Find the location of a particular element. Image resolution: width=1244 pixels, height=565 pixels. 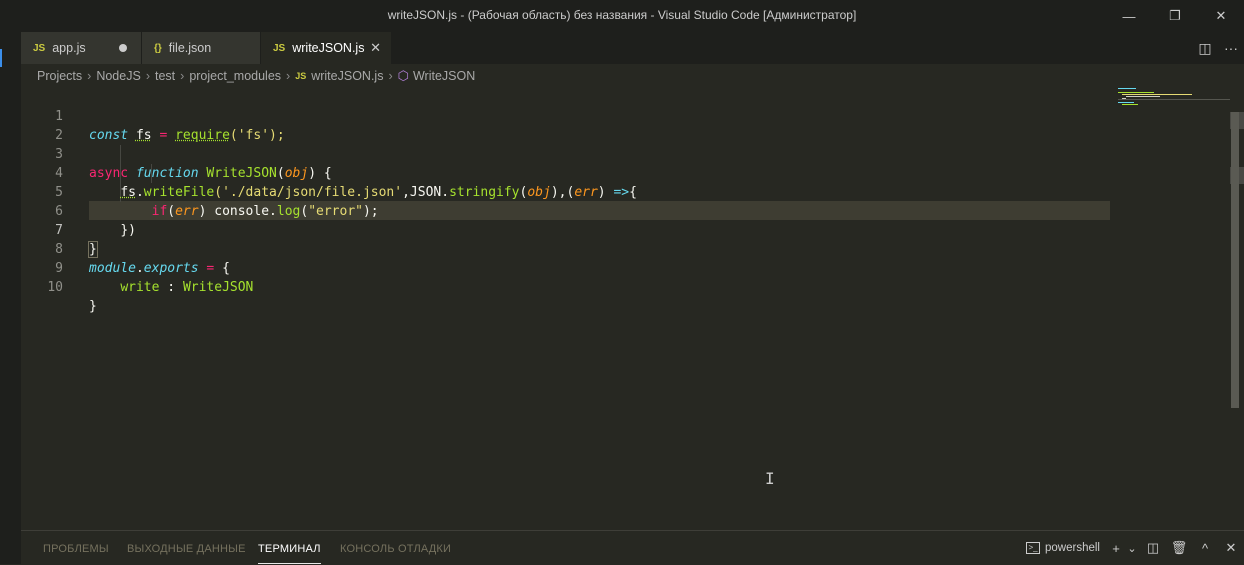

close-window-button: ✕ is located at coordinates (1221, 16).